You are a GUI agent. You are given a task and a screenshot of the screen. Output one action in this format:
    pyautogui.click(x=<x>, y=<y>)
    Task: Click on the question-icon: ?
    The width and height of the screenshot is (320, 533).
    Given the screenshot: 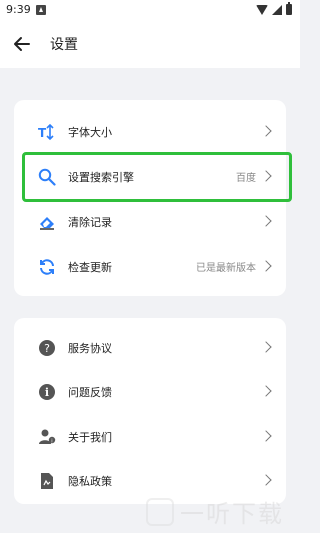 What is the action you would take?
    pyautogui.click(x=47, y=348)
    